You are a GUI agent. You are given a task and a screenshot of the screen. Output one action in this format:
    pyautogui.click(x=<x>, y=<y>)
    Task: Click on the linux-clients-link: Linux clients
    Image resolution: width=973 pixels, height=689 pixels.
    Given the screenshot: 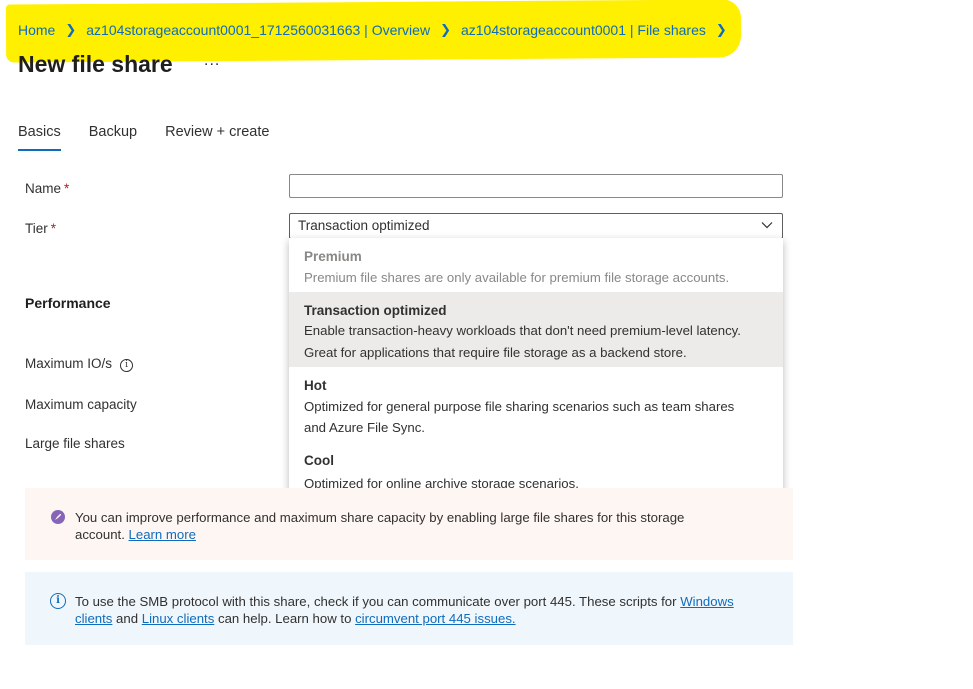 What is the action you would take?
    pyautogui.click(x=178, y=618)
    